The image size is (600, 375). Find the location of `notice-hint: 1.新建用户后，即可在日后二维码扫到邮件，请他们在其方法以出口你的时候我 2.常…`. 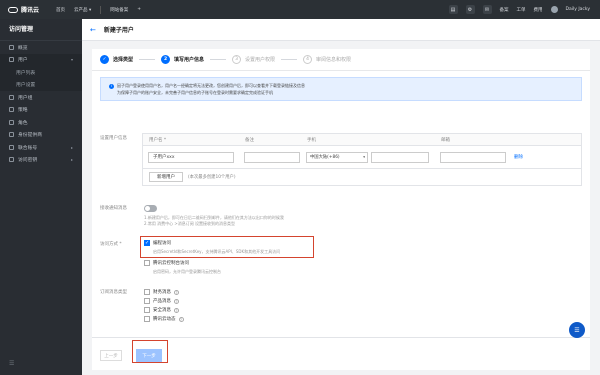

notice-hint: 1.新建用户后，即可在日后二维码扫到邮件，请他们在其方法以出口你的时候我 2.常… is located at coordinates (214, 221).